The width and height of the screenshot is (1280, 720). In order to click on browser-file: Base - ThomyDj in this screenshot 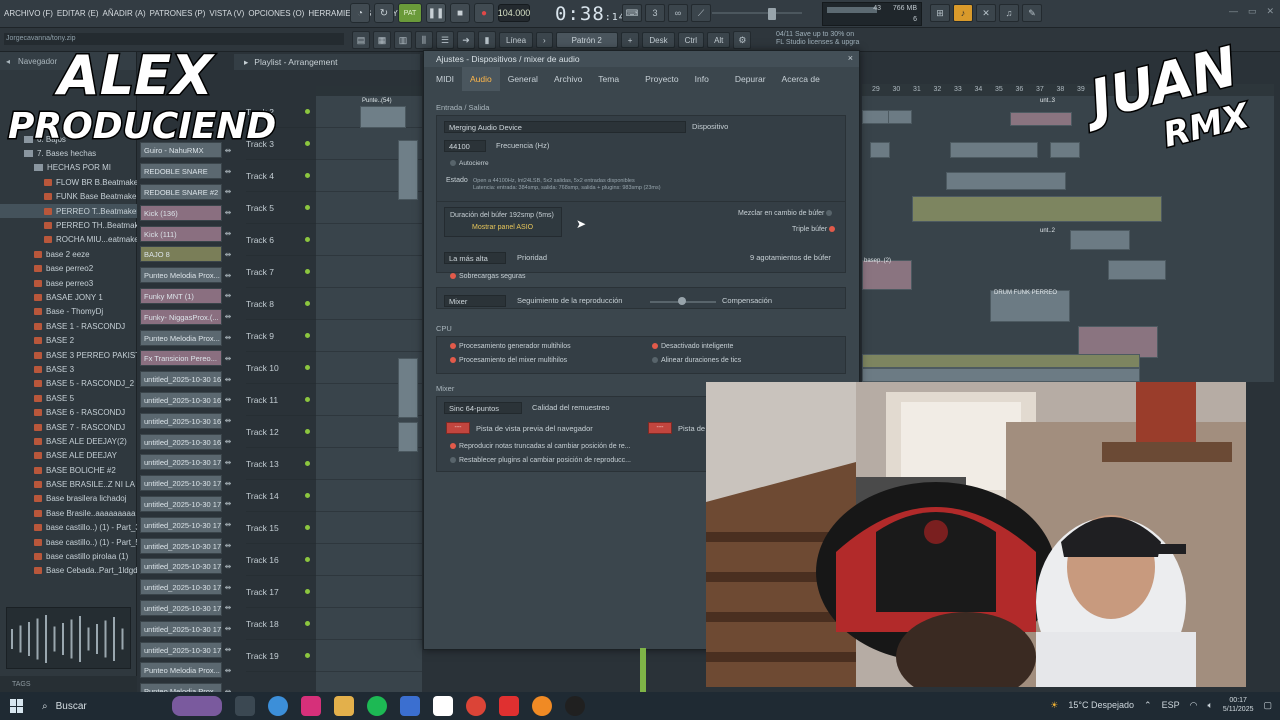, I will do `click(68, 312)`.